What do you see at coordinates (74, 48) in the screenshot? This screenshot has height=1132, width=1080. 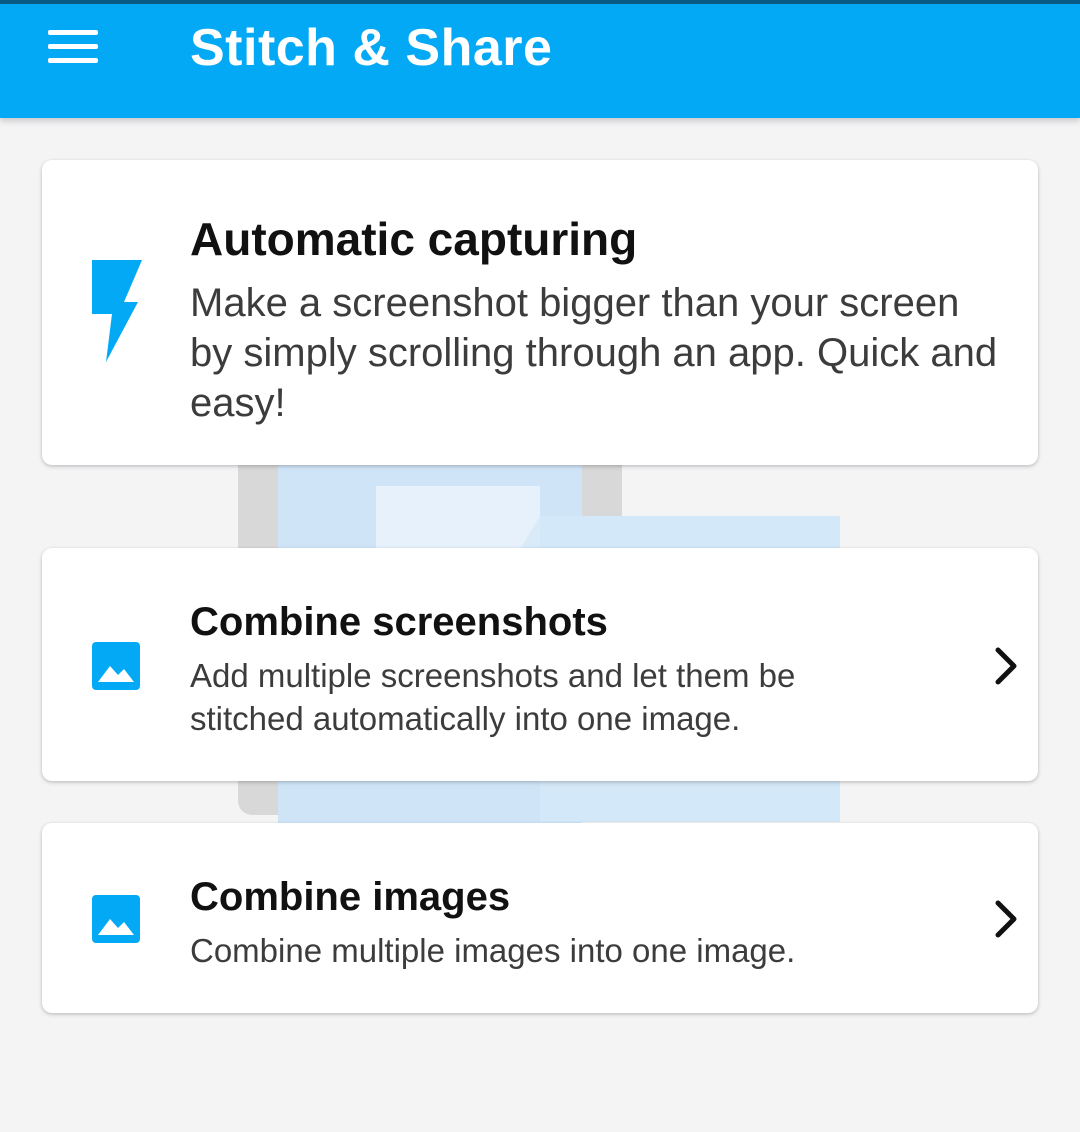 I see `hamburger-menu-icon` at bounding box center [74, 48].